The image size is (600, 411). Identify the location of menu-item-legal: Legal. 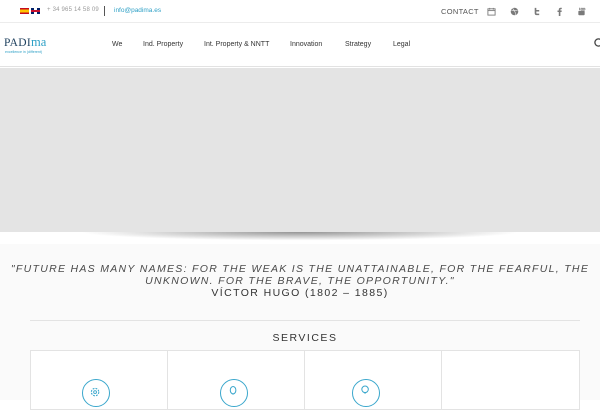
(401, 44).